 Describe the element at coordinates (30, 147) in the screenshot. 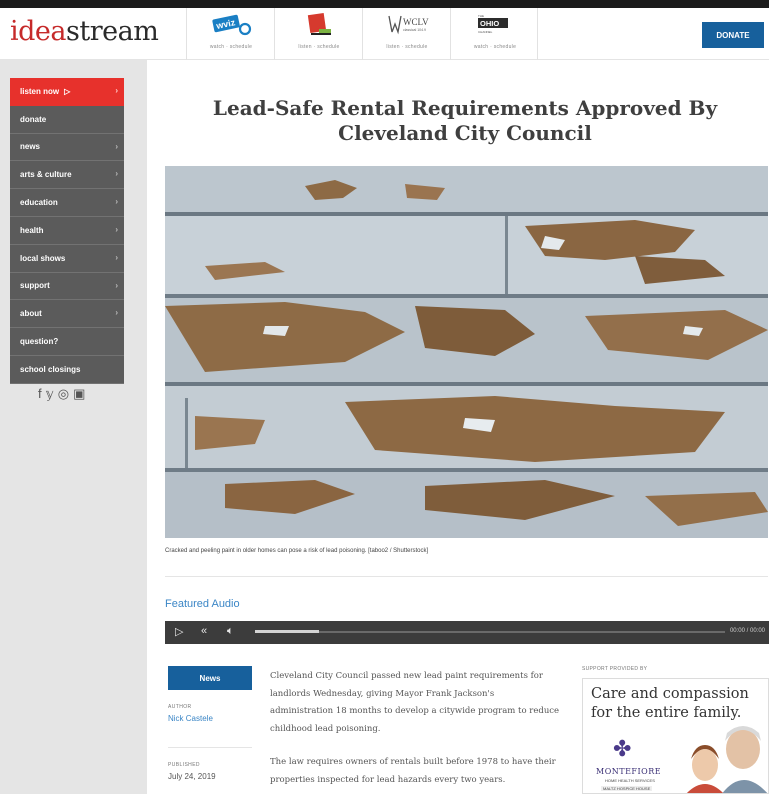

I see `sidebar-item-label: news` at that location.